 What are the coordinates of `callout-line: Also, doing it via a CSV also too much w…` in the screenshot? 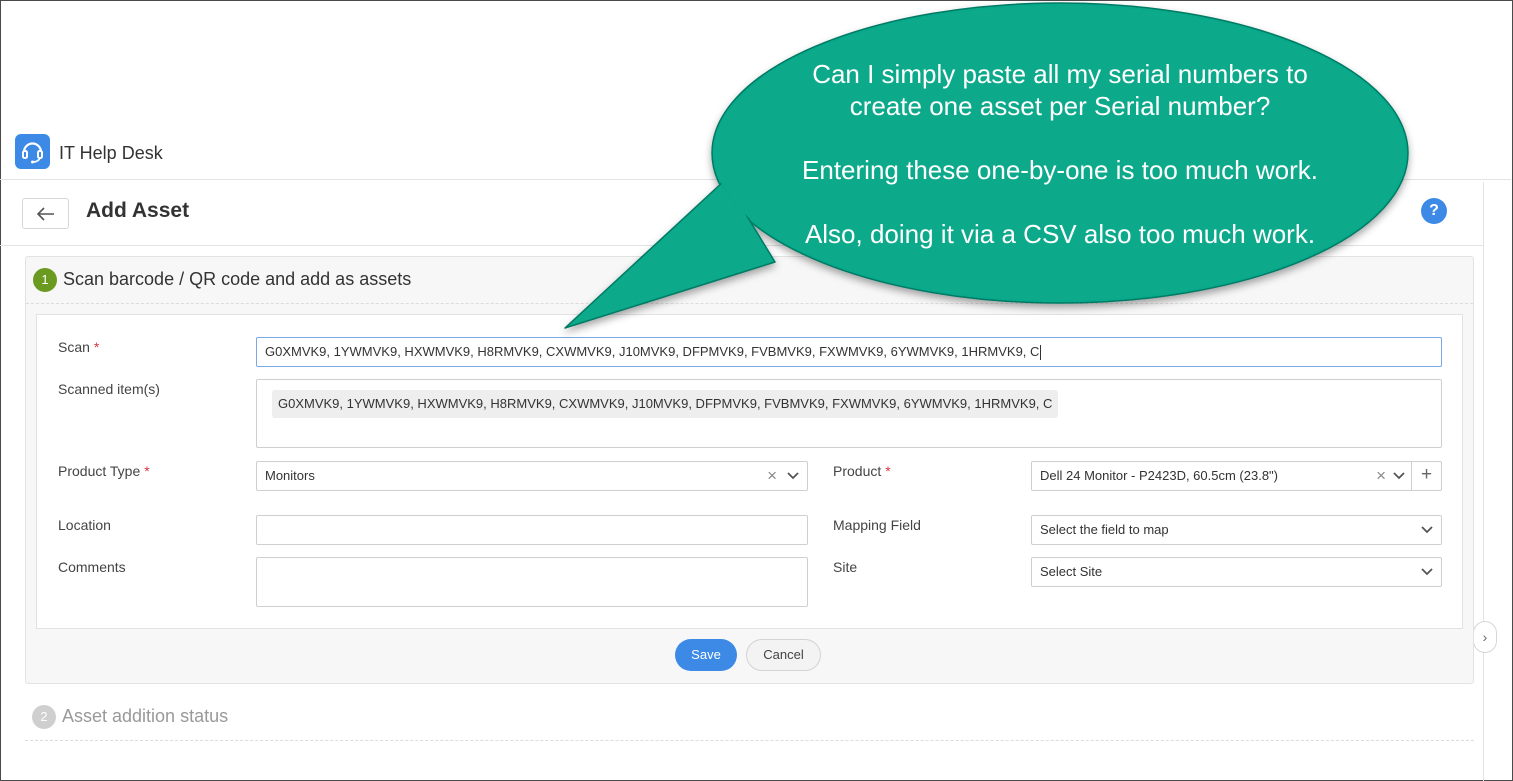 It's located at (1060, 234).